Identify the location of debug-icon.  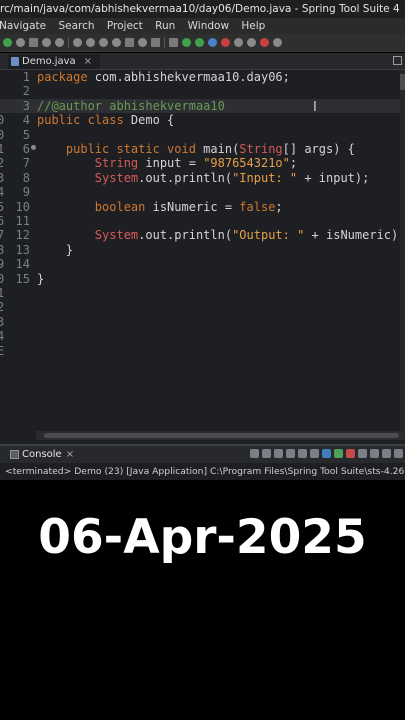
(186, 42).